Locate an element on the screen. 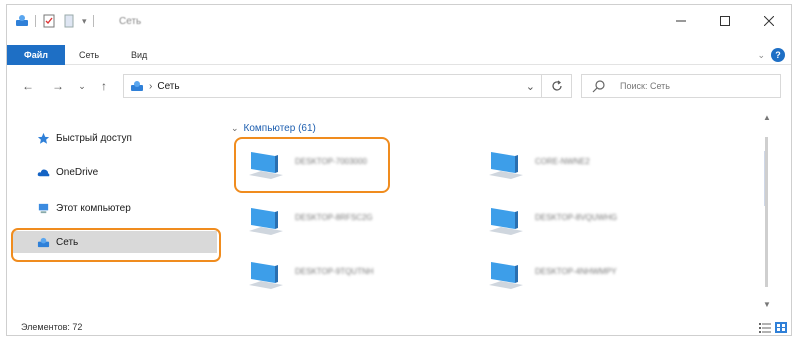  sidebar-item-this-pc: Этот компьютер is located at coordinates (114, 208).